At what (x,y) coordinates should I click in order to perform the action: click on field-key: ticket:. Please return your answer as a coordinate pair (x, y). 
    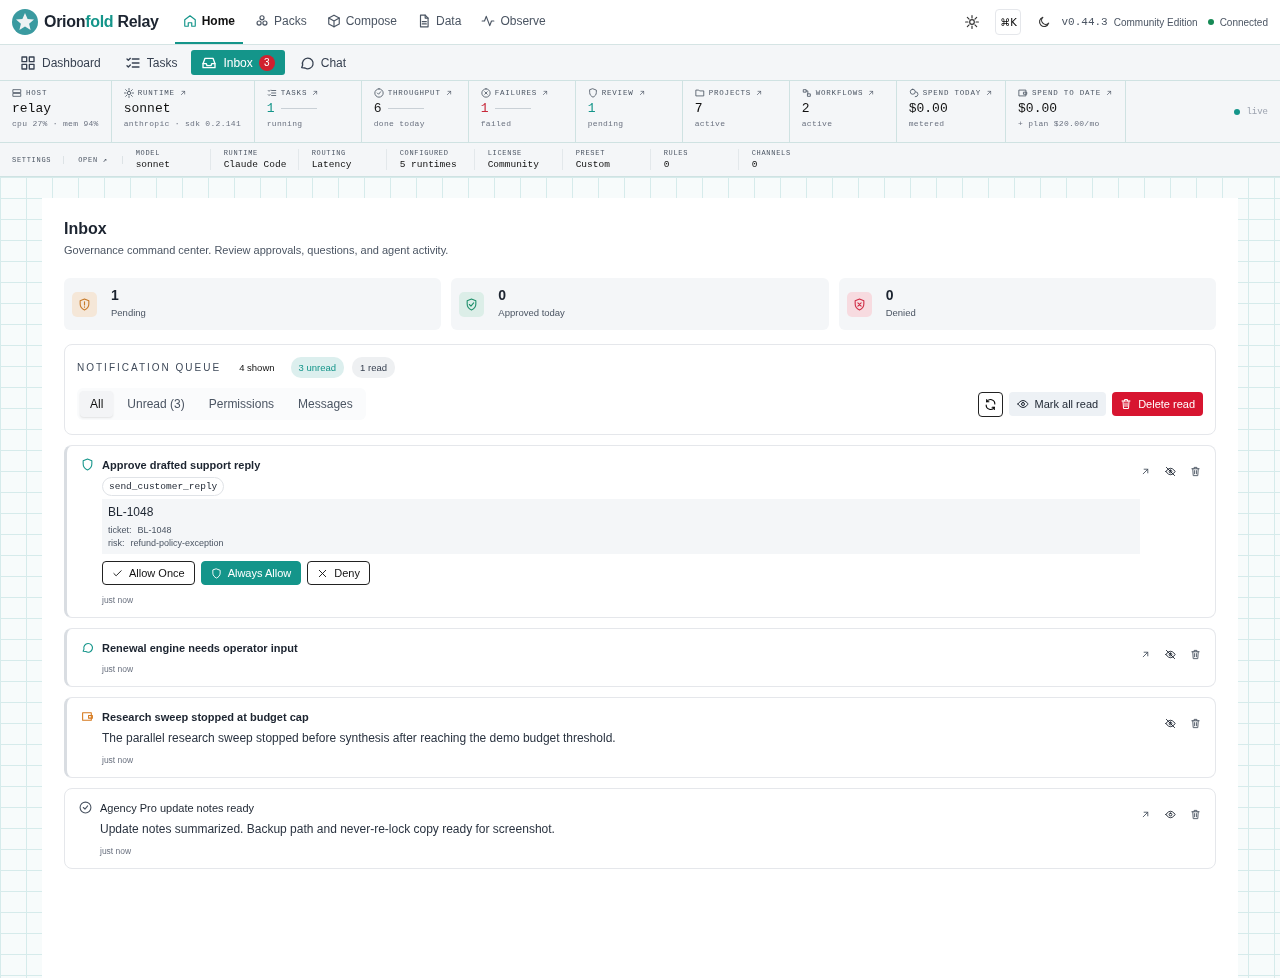
    Looking at the image, I should click on (120, 530).